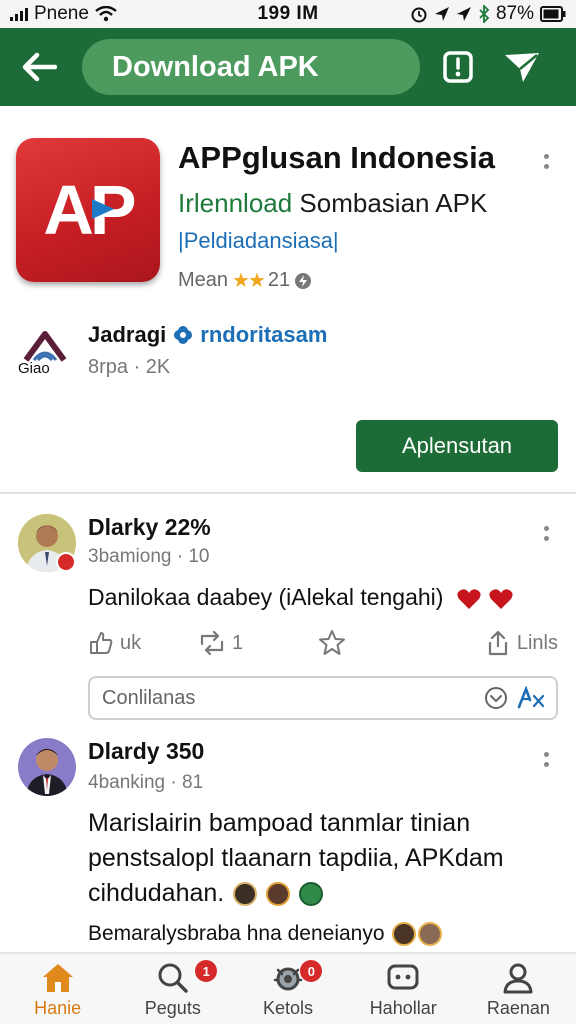  What do you see at coordinates (19, 14) in the screenshot?
I see `signal-icon` at bounding box center [19, 14].